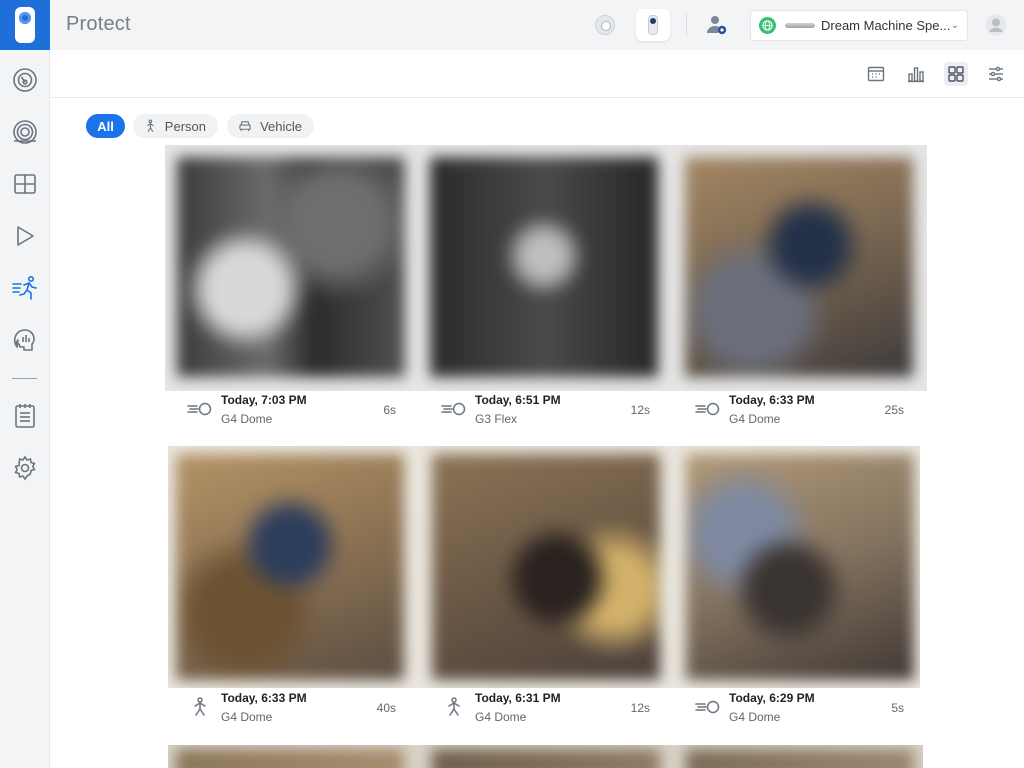 The height and width of the screenshot is (768, 1024). What do you see at coordinates (518, 400) in the screenshot?
I see `event-time: Today, 6:51 PM` at bounding box center [518, 400].